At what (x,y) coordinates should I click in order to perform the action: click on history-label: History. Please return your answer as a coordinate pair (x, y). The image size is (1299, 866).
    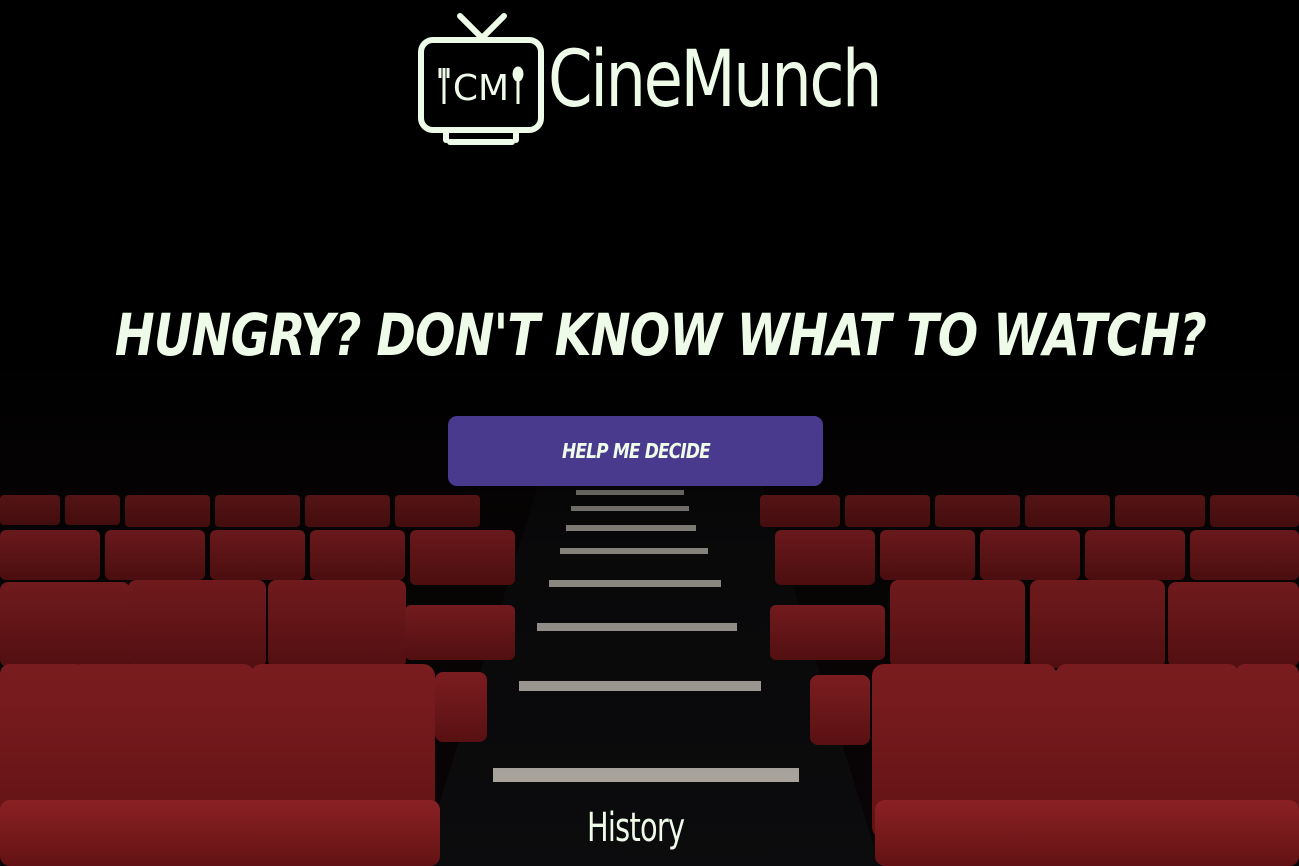
    Looking at the image, I should click on (636, 828).